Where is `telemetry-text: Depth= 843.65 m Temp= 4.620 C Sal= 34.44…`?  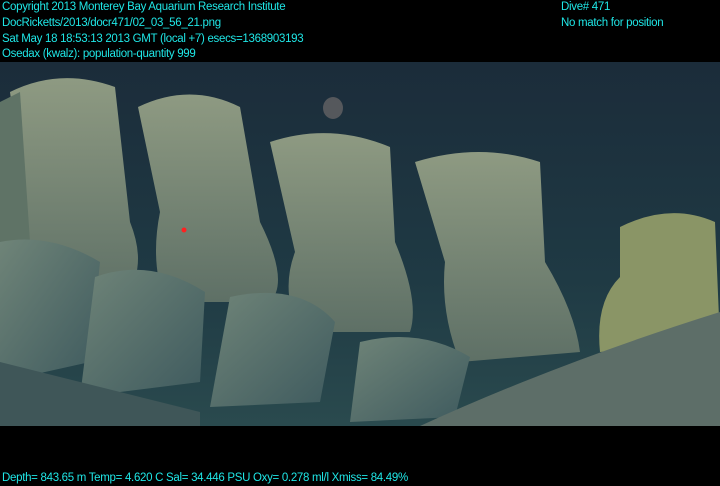
telemetry-text: Depth= 843.65 m Temp= 4.620 C Sal= 34.44… is located at coordinates (205, 478).